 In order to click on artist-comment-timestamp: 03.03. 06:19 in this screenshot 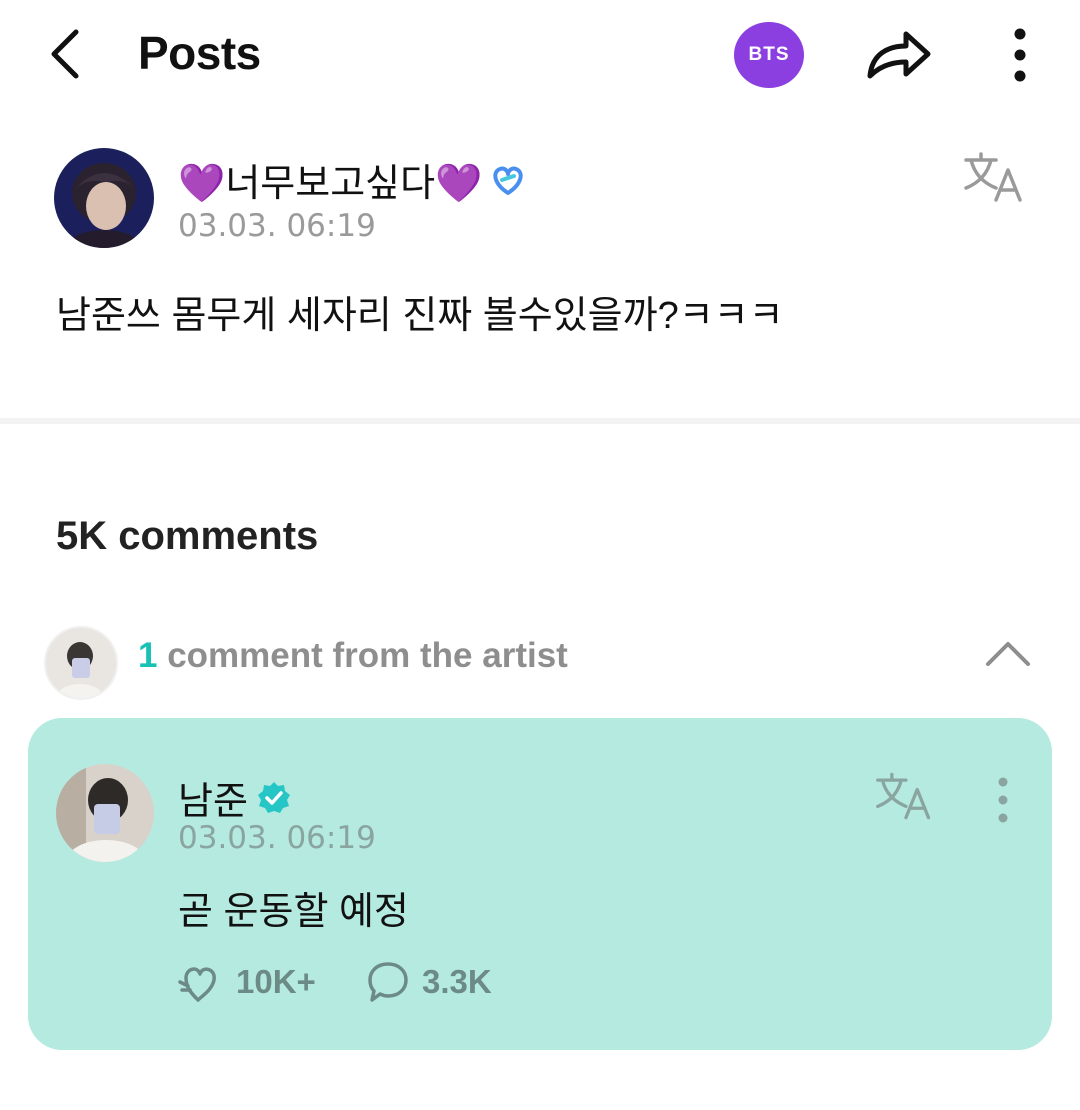, I will do `click(277, 838)`.